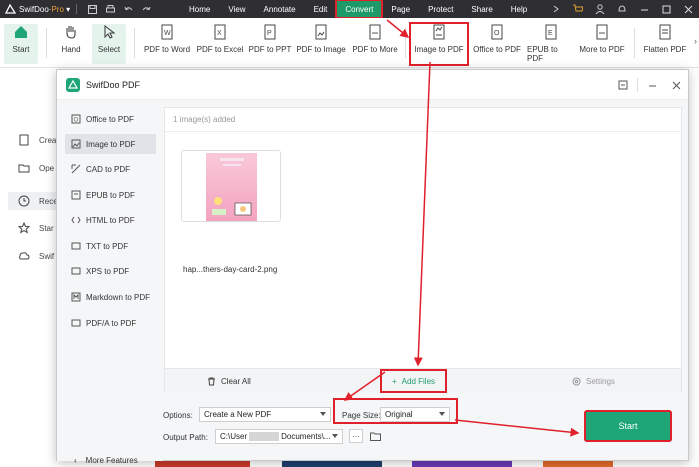  What do you see at coordinates (665, 44) in the screenshot?
I see `flatten-pdf-tool: Flatten PDF` at bounding box center [665, 44].